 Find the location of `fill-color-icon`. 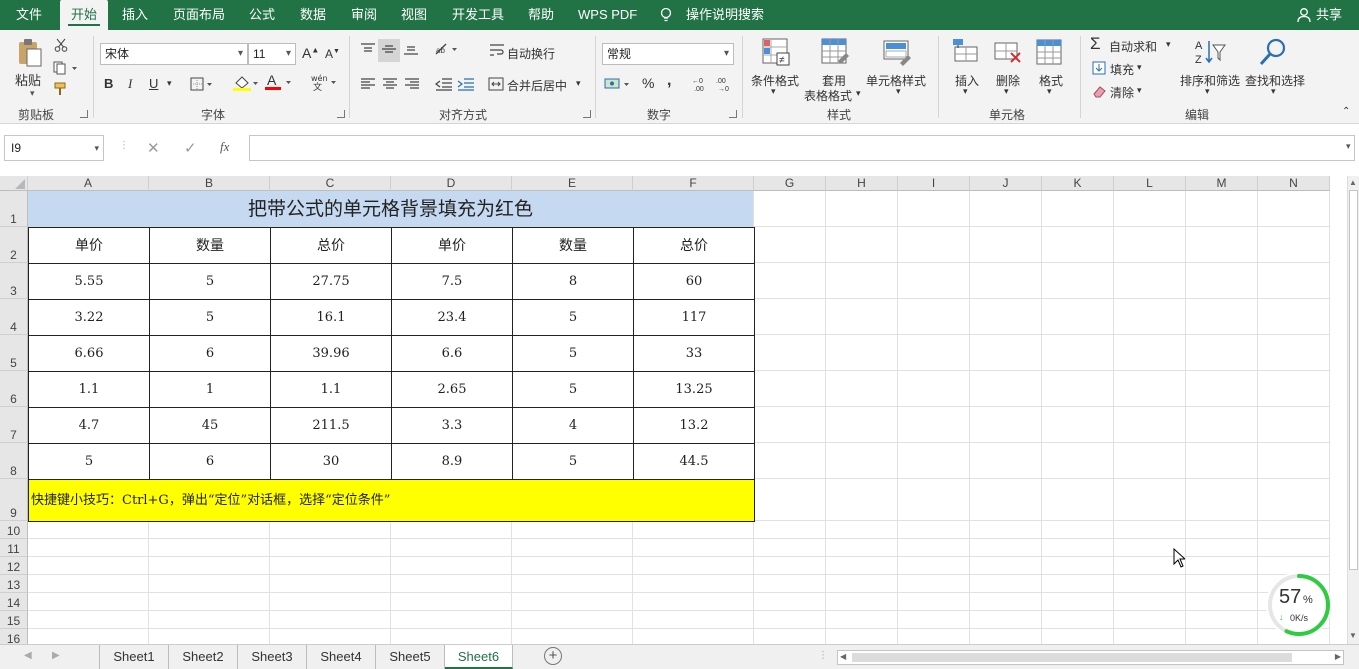

fill-color-icon is located at coordinates (246, 84).